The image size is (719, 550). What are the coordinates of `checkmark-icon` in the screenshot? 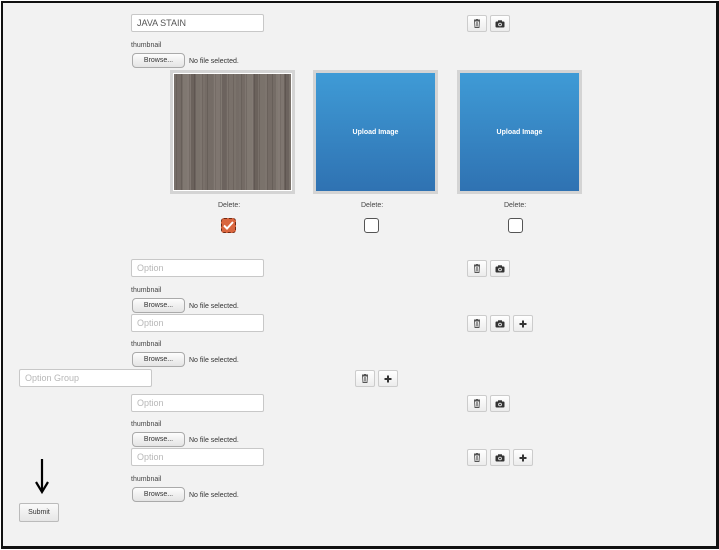 It's located at (228, 225).